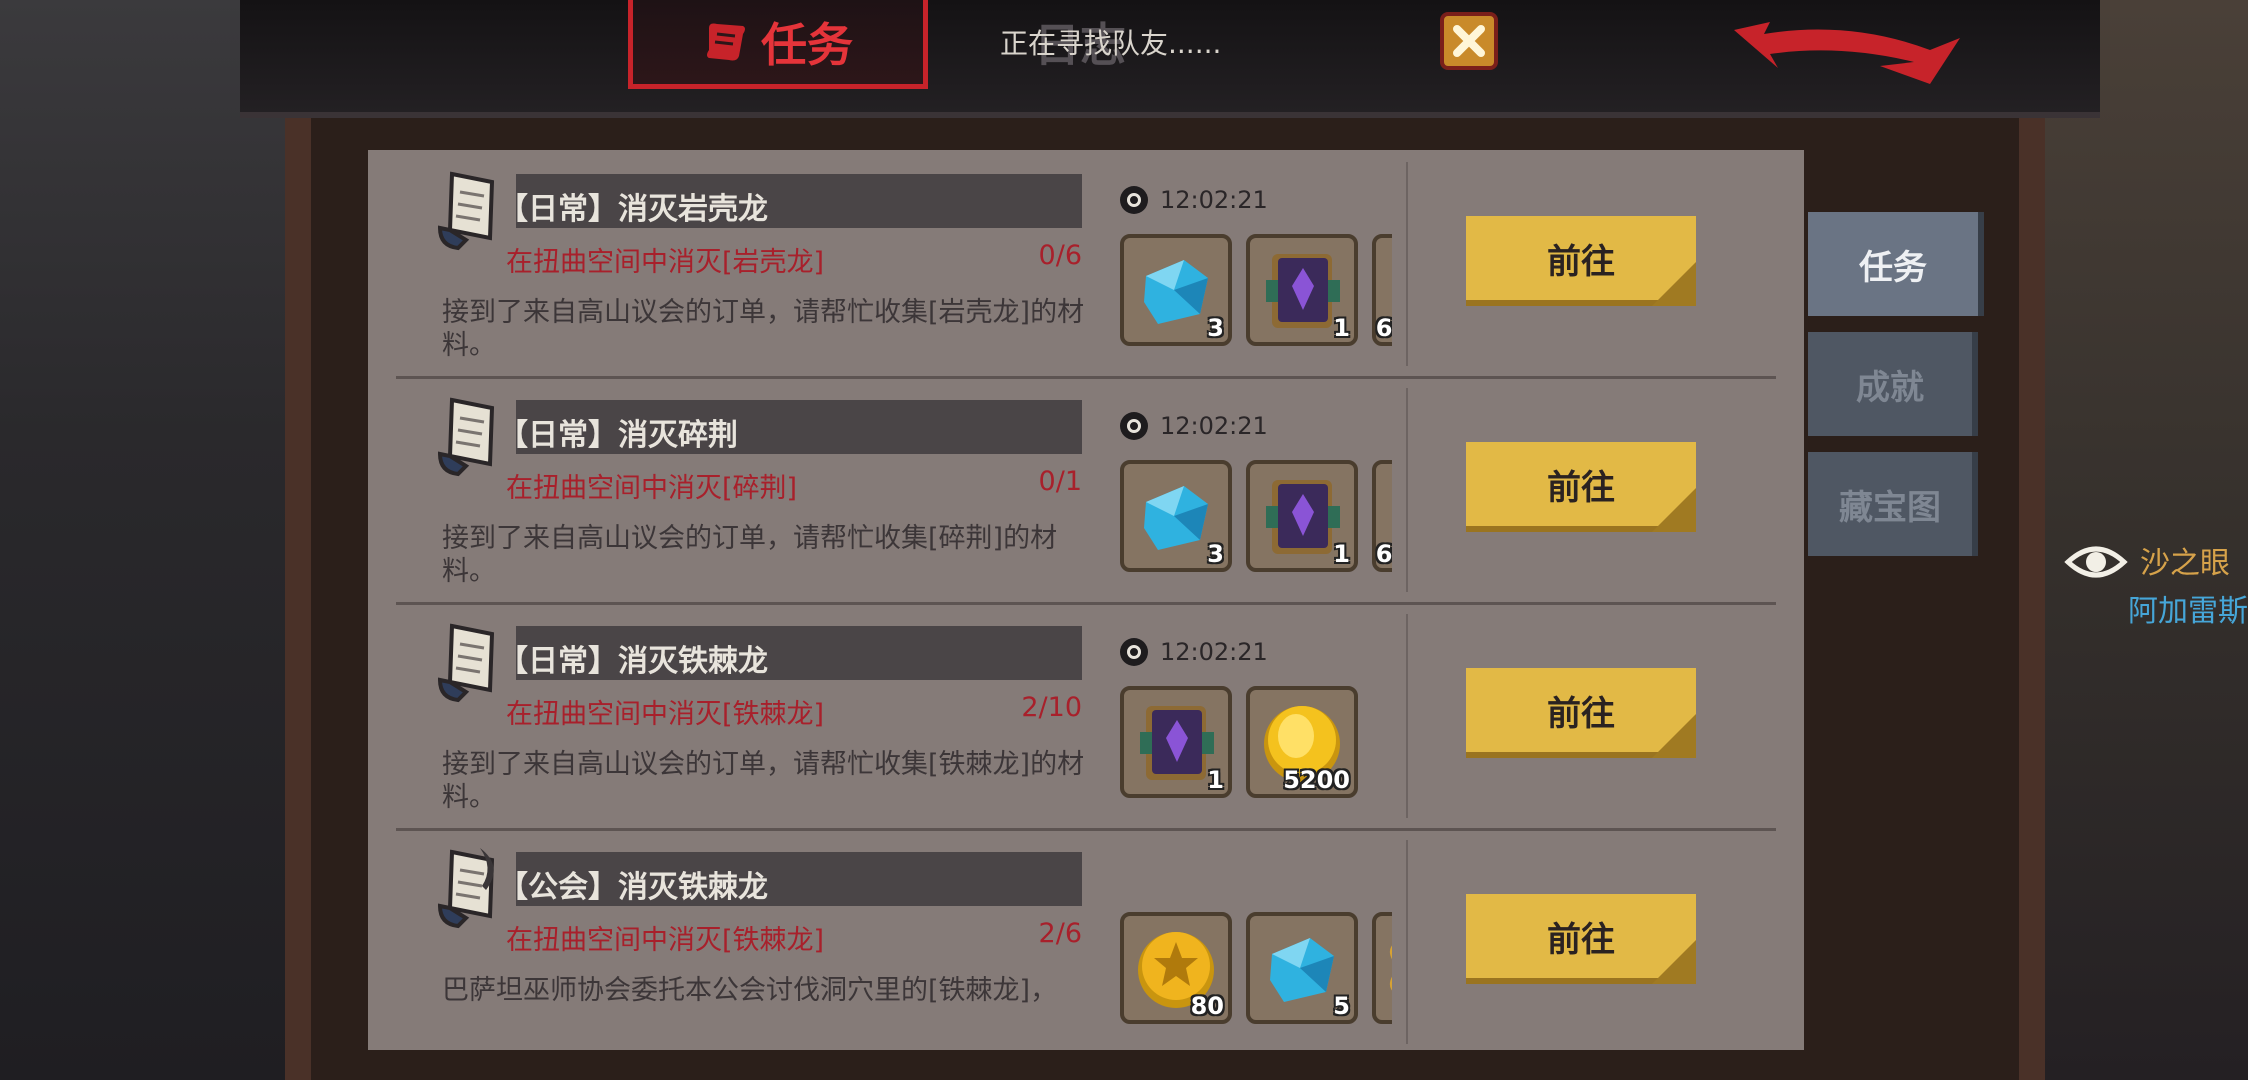 This screenshot has width=2248, height=1080. Describe the element at coordinates (665, 262) in the screenshot. I see `quest-goal: 在扭曲空间中消灭[岩壳龙]` at that location.